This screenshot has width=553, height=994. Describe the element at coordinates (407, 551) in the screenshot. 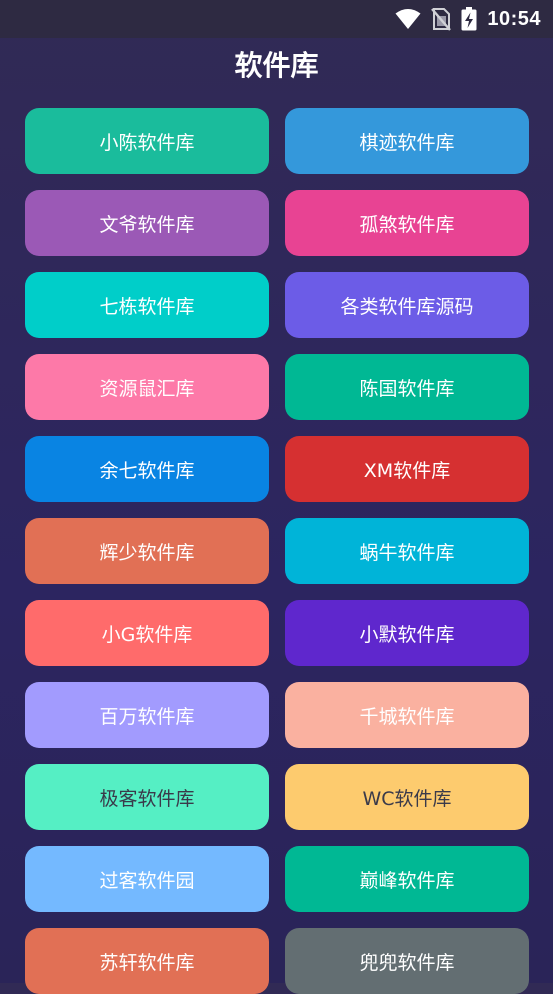

I see `library-button: 蜗牛软件库` at that location.